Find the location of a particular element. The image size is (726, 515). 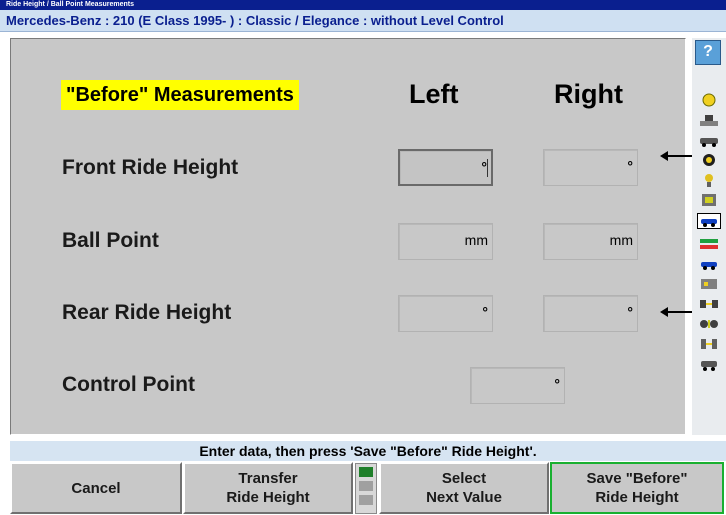

page-indicator is located at coordinates (366, 488).